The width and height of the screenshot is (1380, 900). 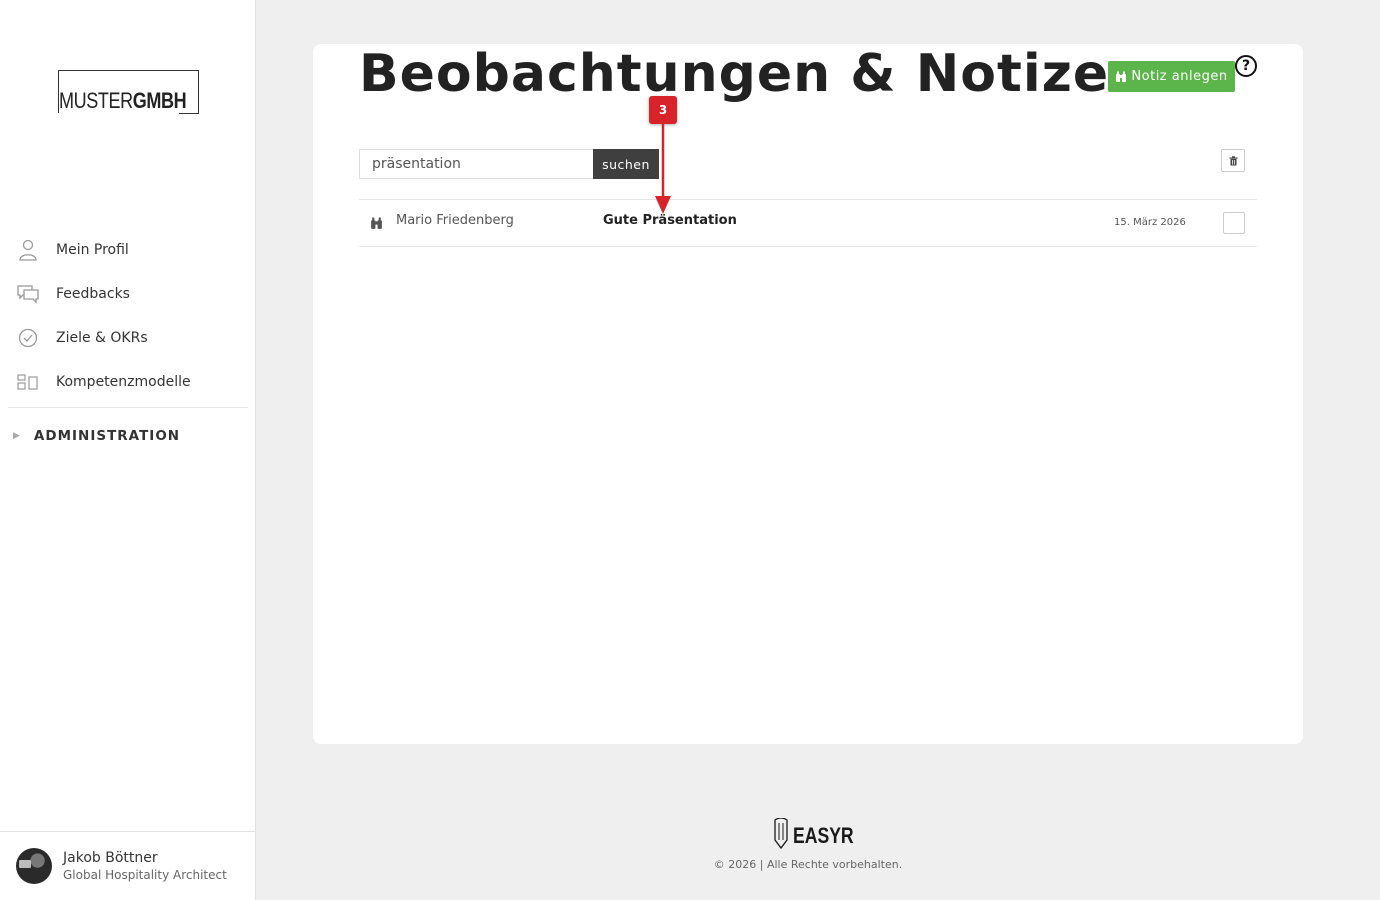 I want to click on page-title: Beobachtungen & Notizen, so click(x=753, y=74).